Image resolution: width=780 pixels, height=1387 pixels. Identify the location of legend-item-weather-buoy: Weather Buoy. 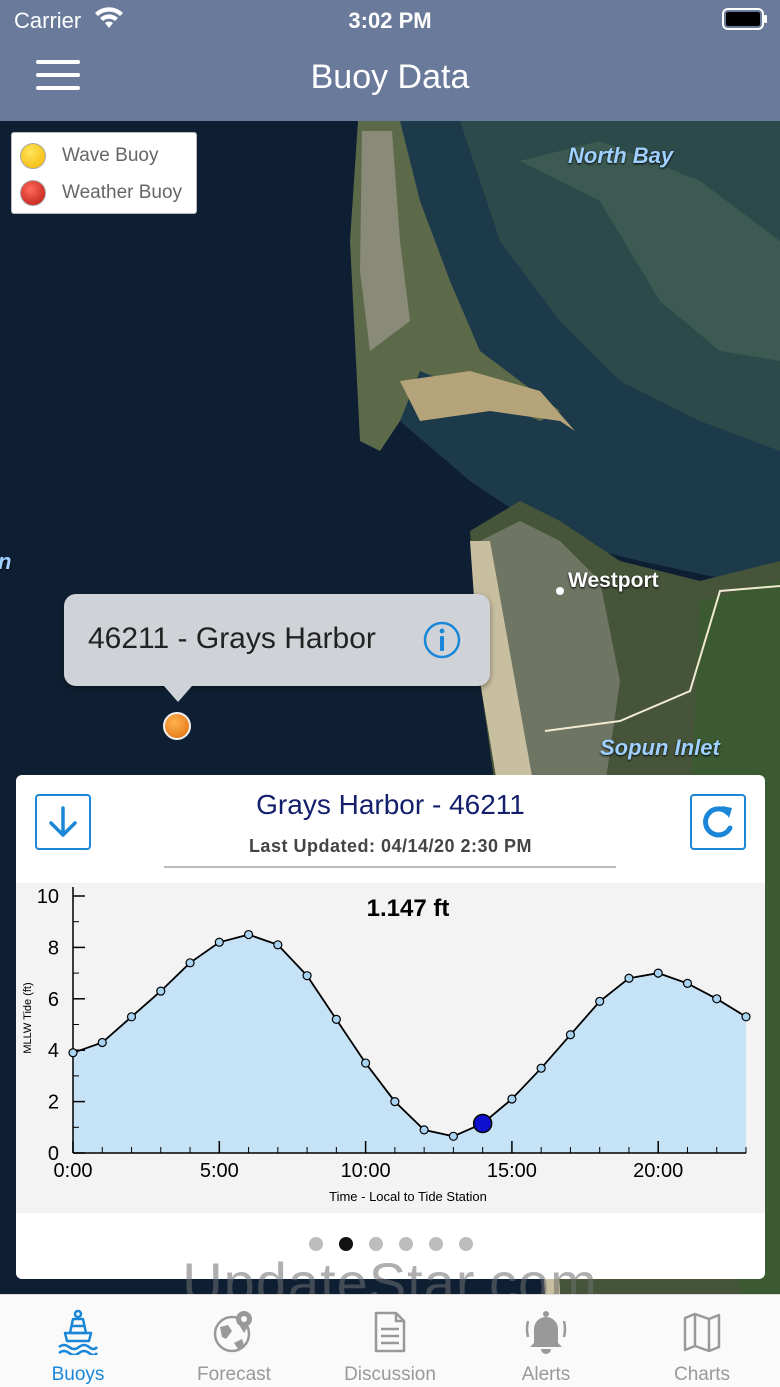
(101, 193).